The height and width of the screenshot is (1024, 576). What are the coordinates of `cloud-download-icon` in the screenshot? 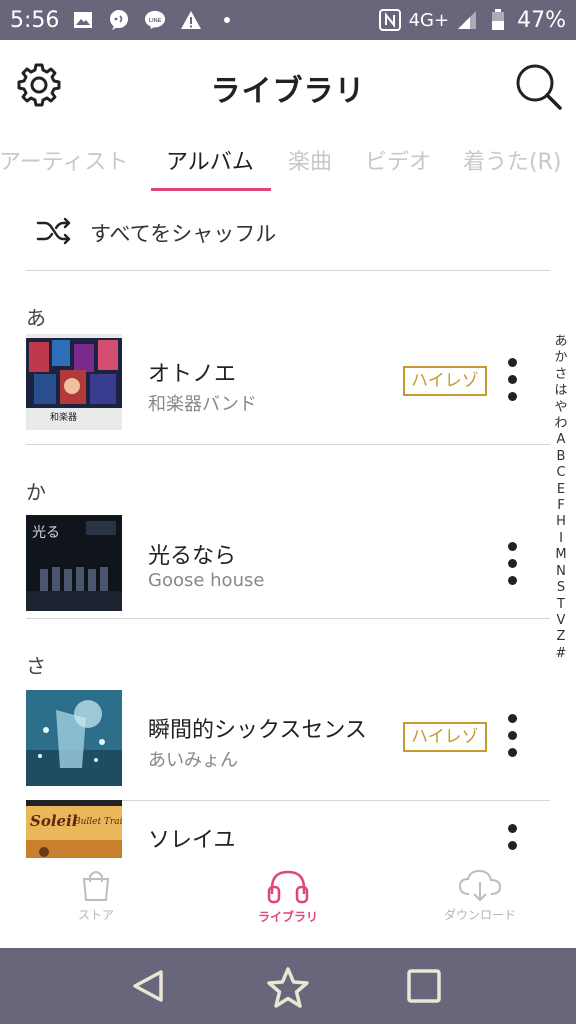 It's located at (480, 885).